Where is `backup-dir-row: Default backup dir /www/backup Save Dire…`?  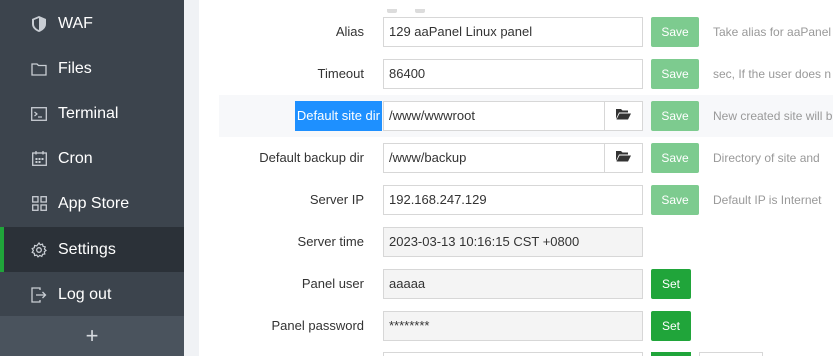
backup-dir-row: Default backup dir /www/backup Save Dire… is located at coordinates (516, 158).